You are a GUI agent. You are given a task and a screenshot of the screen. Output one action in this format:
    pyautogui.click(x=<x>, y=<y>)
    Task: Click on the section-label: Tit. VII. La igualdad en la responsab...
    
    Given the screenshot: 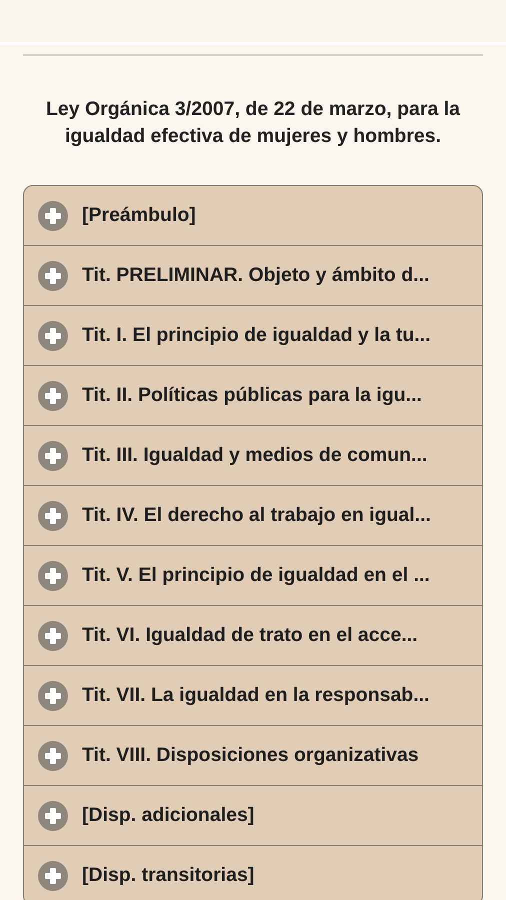 What is the action you would take?
    pyautogui.click(x=256, y=695)
    